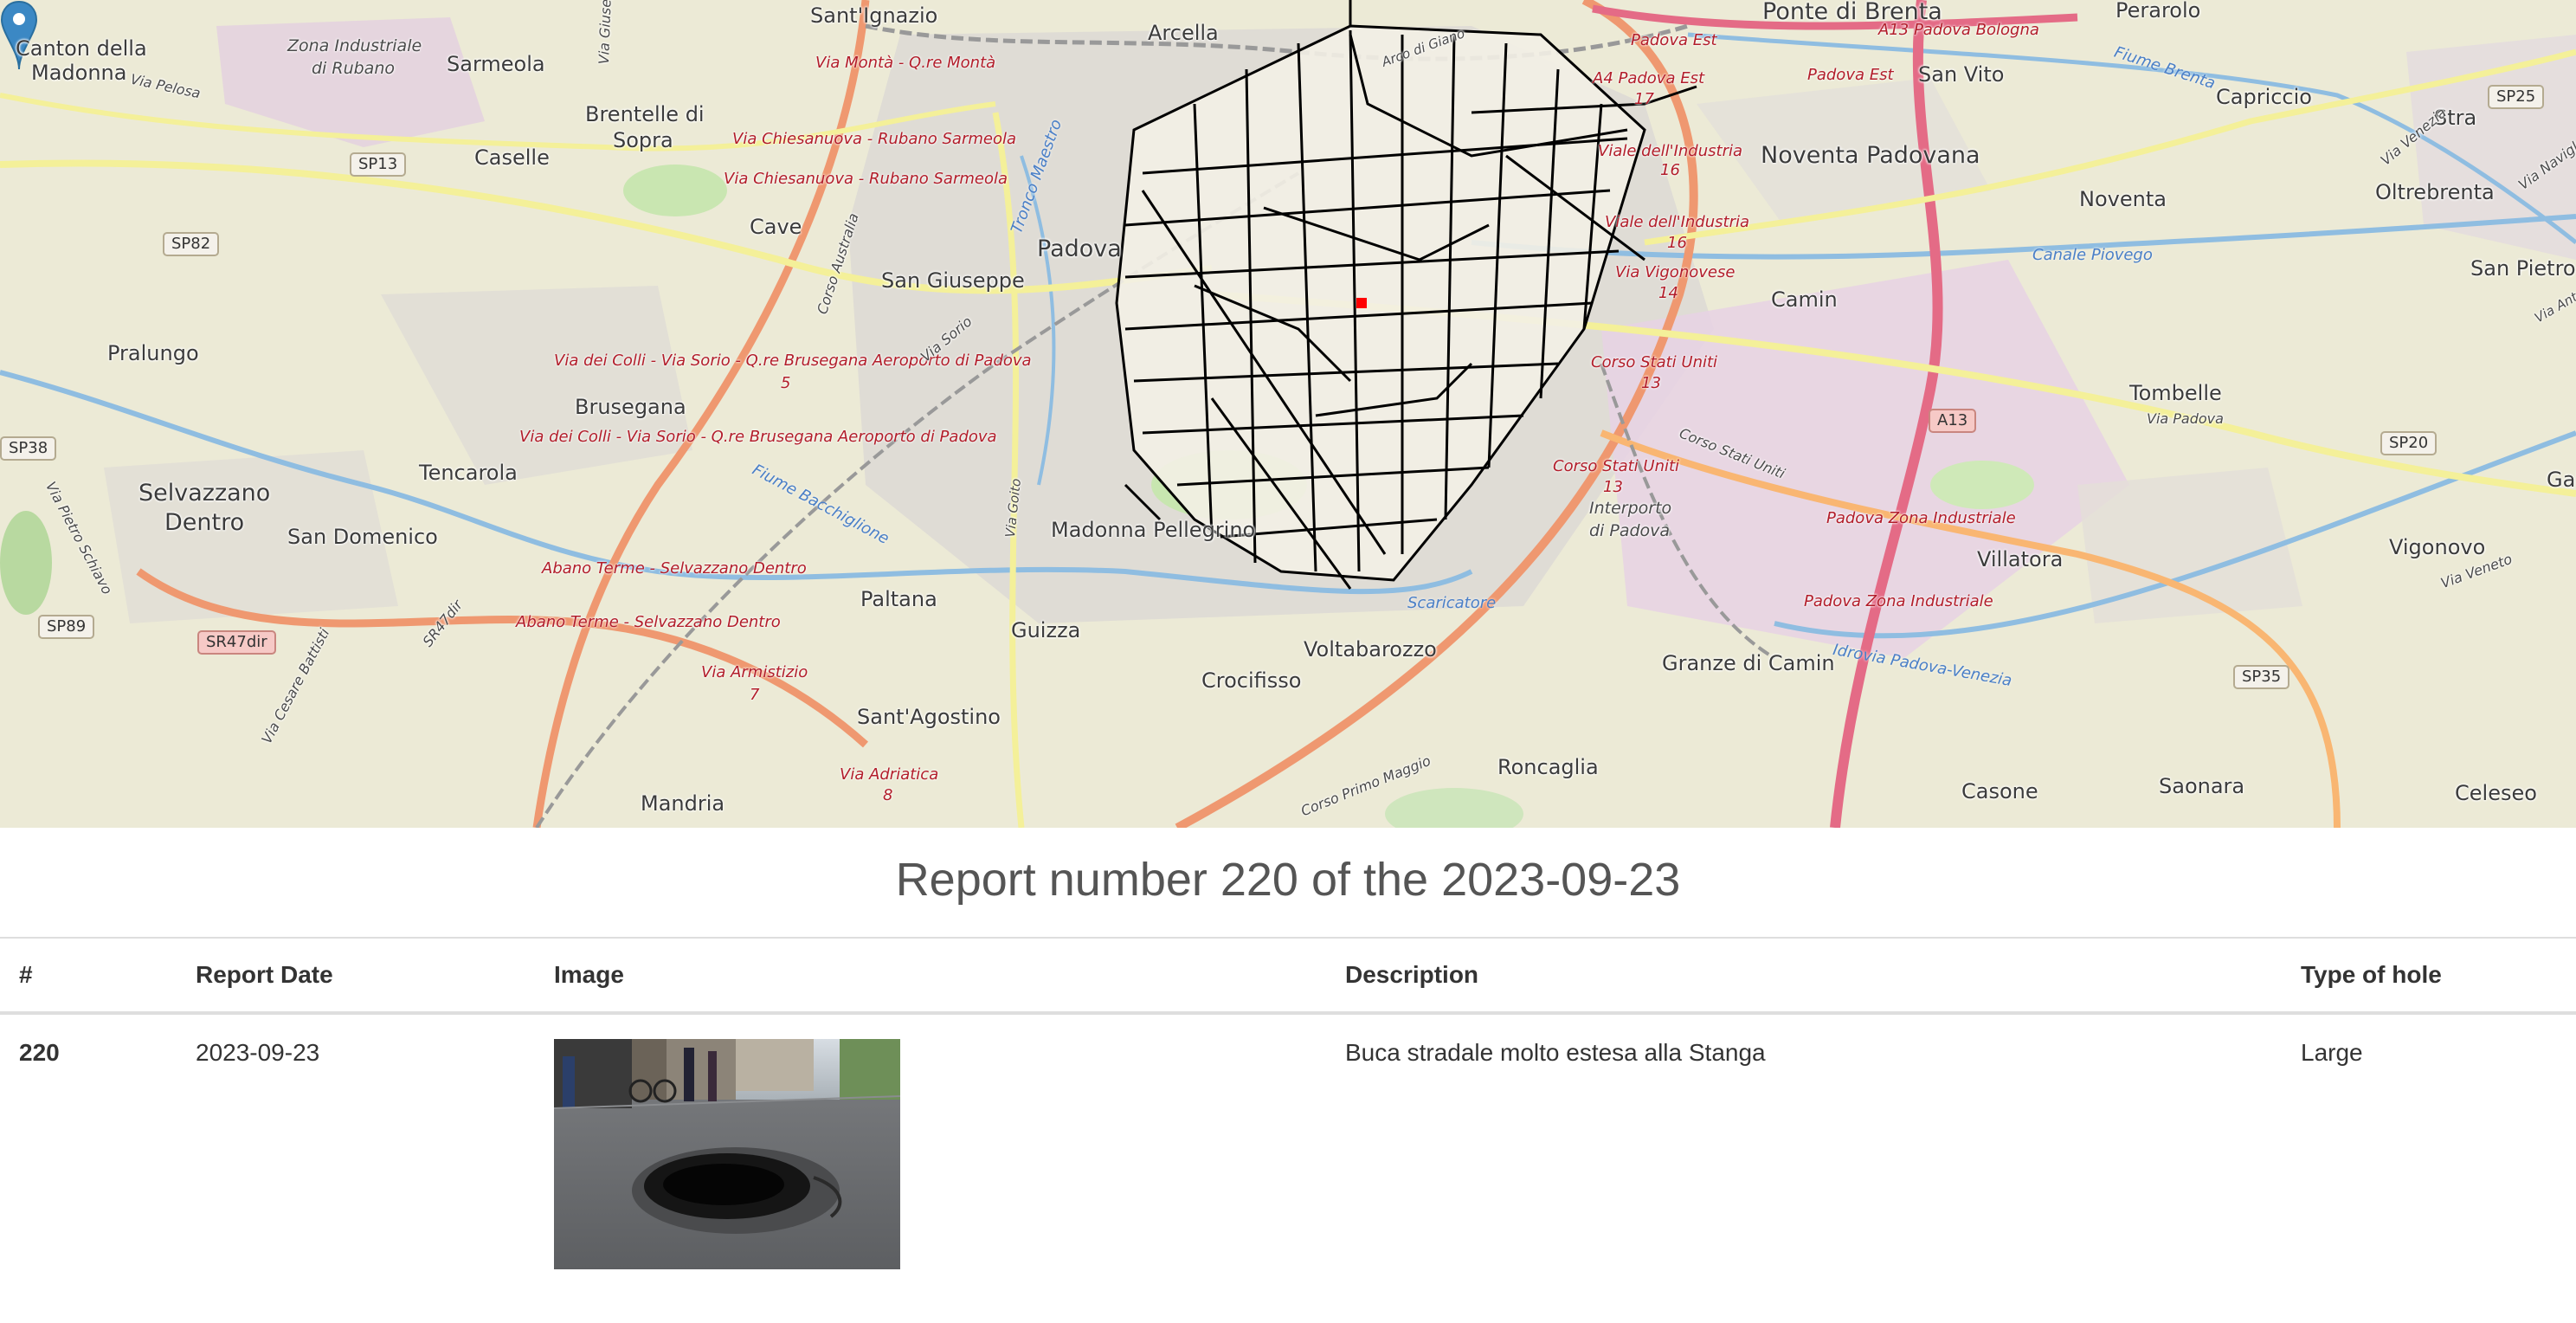  What do you see at coordinates (683, 804) in the screenshot?
I see `place-label-mandria: Mandria` at bounding box center [683, 804].